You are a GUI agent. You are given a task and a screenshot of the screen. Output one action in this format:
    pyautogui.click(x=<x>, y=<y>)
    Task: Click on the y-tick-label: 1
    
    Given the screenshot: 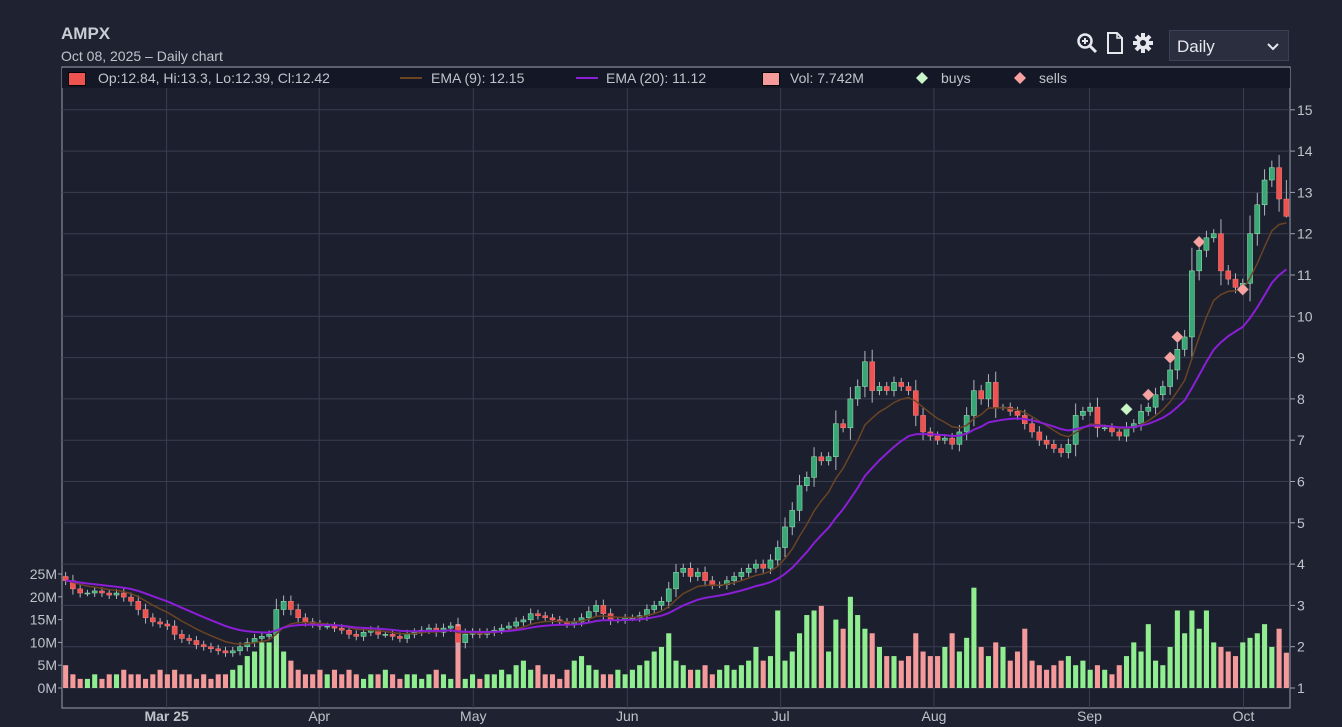 What is the action you would take?
    pyautogui.click(x=1301, y=688)
    